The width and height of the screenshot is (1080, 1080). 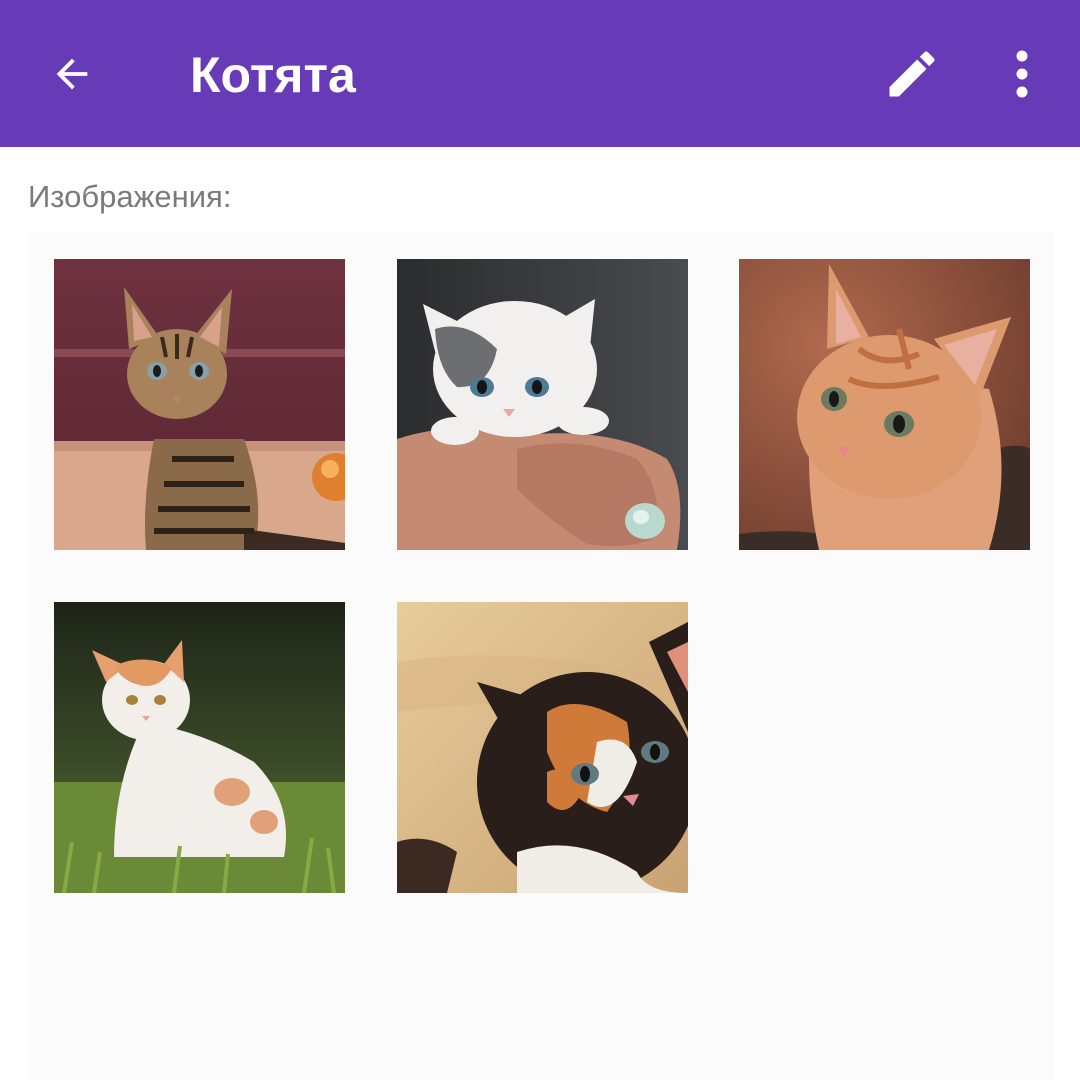 What do you see at coordinates (273, 75) in the screenshot?
I see `page-title: Котята` at bounding box center [273, 75].